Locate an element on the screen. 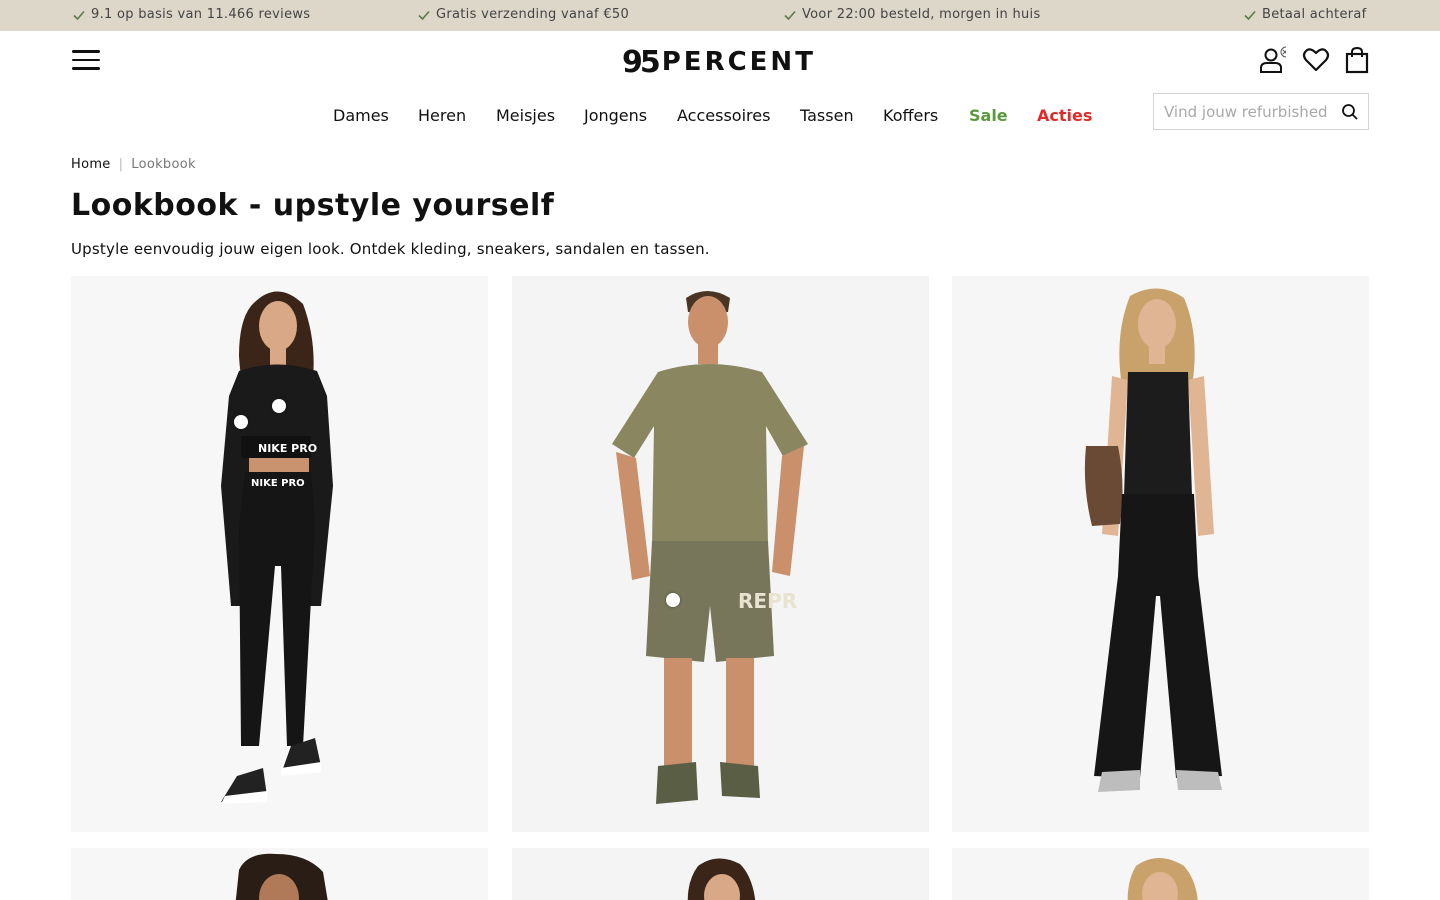 The image size is (1440, 900). usp-text: Gratis verzending vanaf €50 is located at coordinates (533, 14).